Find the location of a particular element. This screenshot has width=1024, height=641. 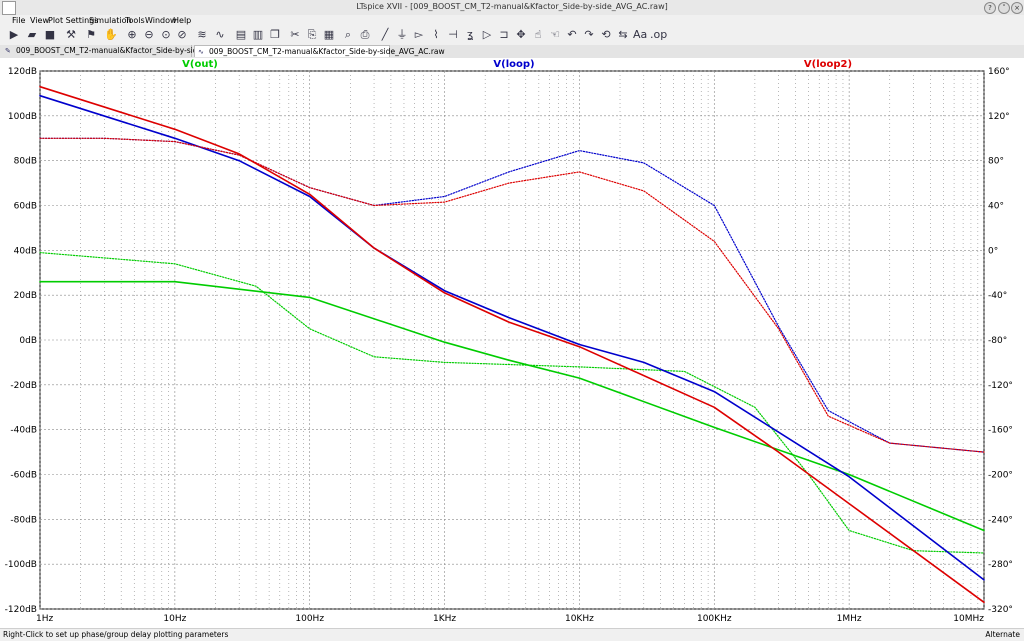

y-left-tick-label: -60dB is located at coordinates (23, 476).